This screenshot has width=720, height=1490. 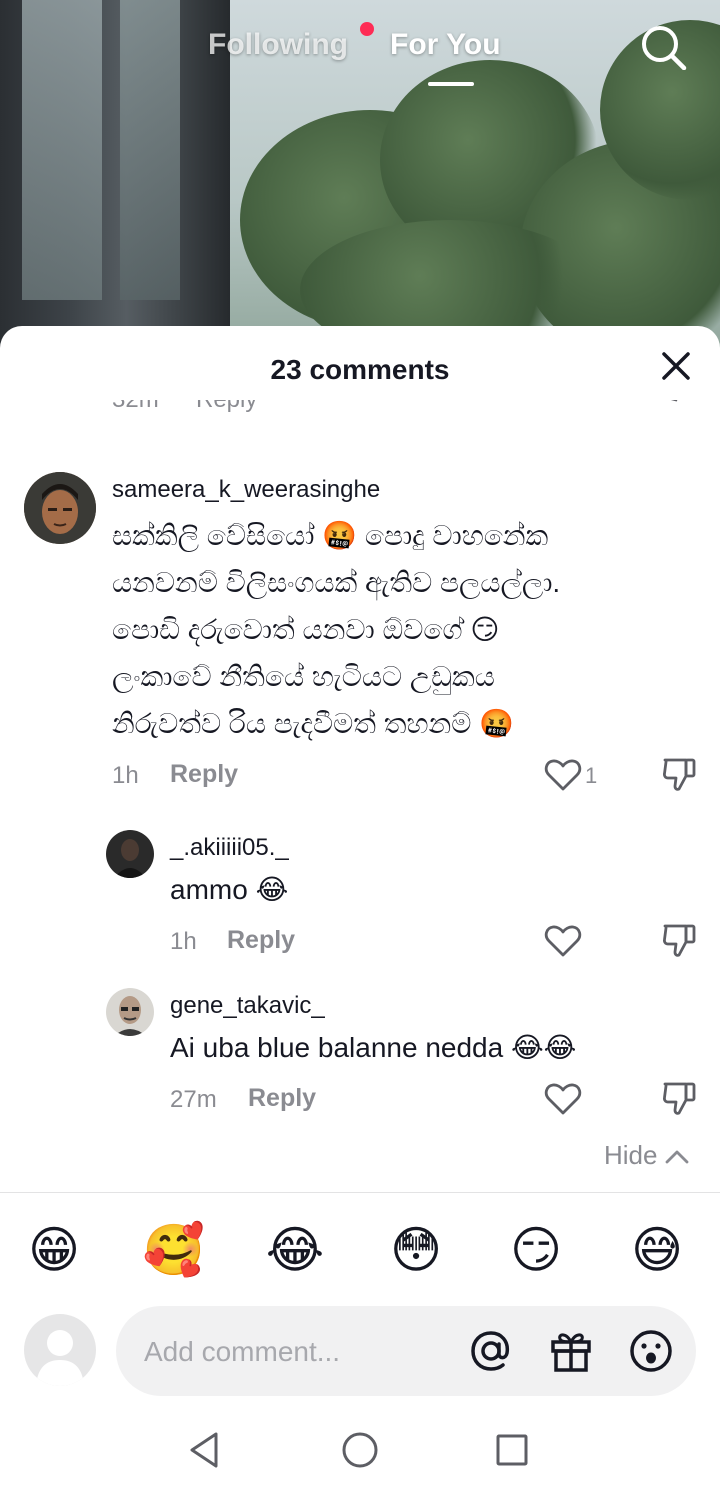 I want to click on search-button, so click(x=664, y=46).